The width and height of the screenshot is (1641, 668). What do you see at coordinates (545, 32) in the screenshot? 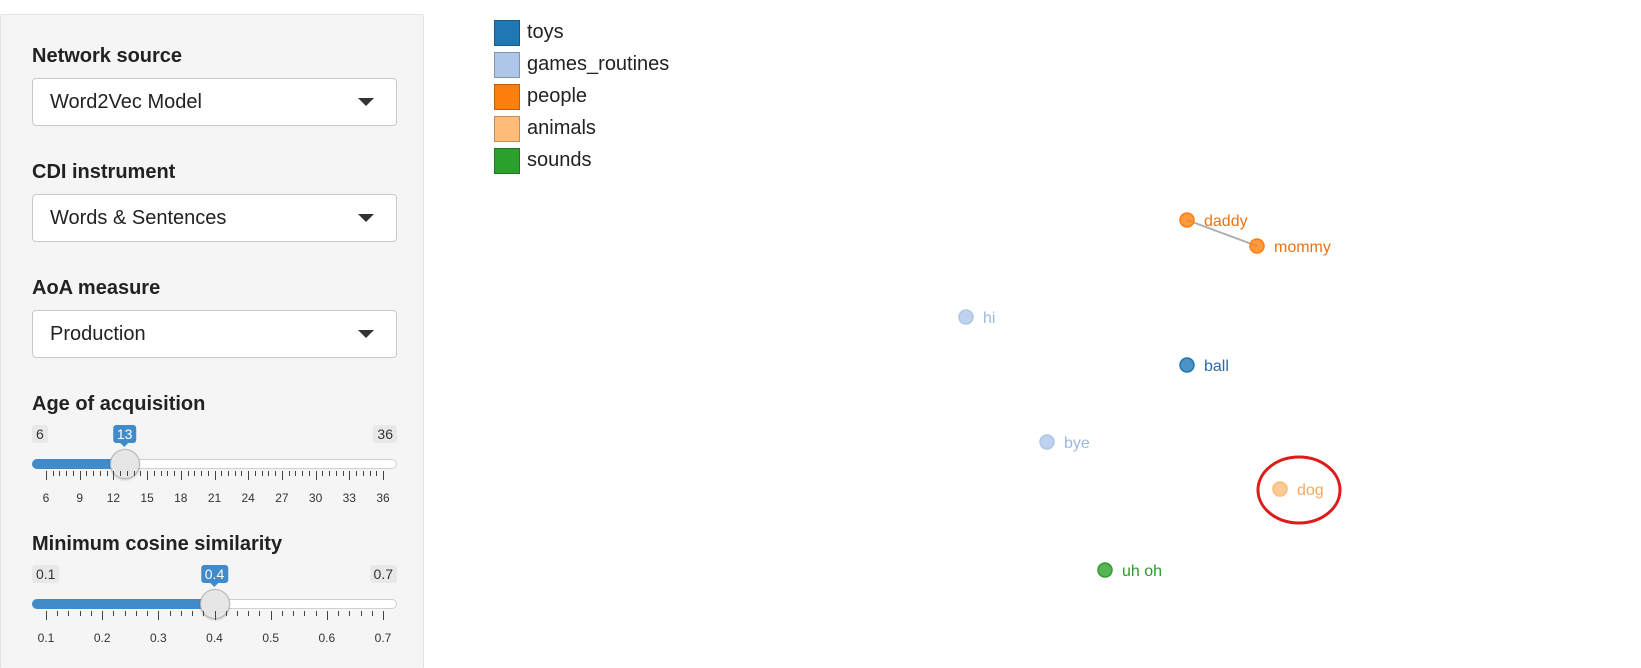
I see `legend-label: toys` at bounding box center [545, 32].